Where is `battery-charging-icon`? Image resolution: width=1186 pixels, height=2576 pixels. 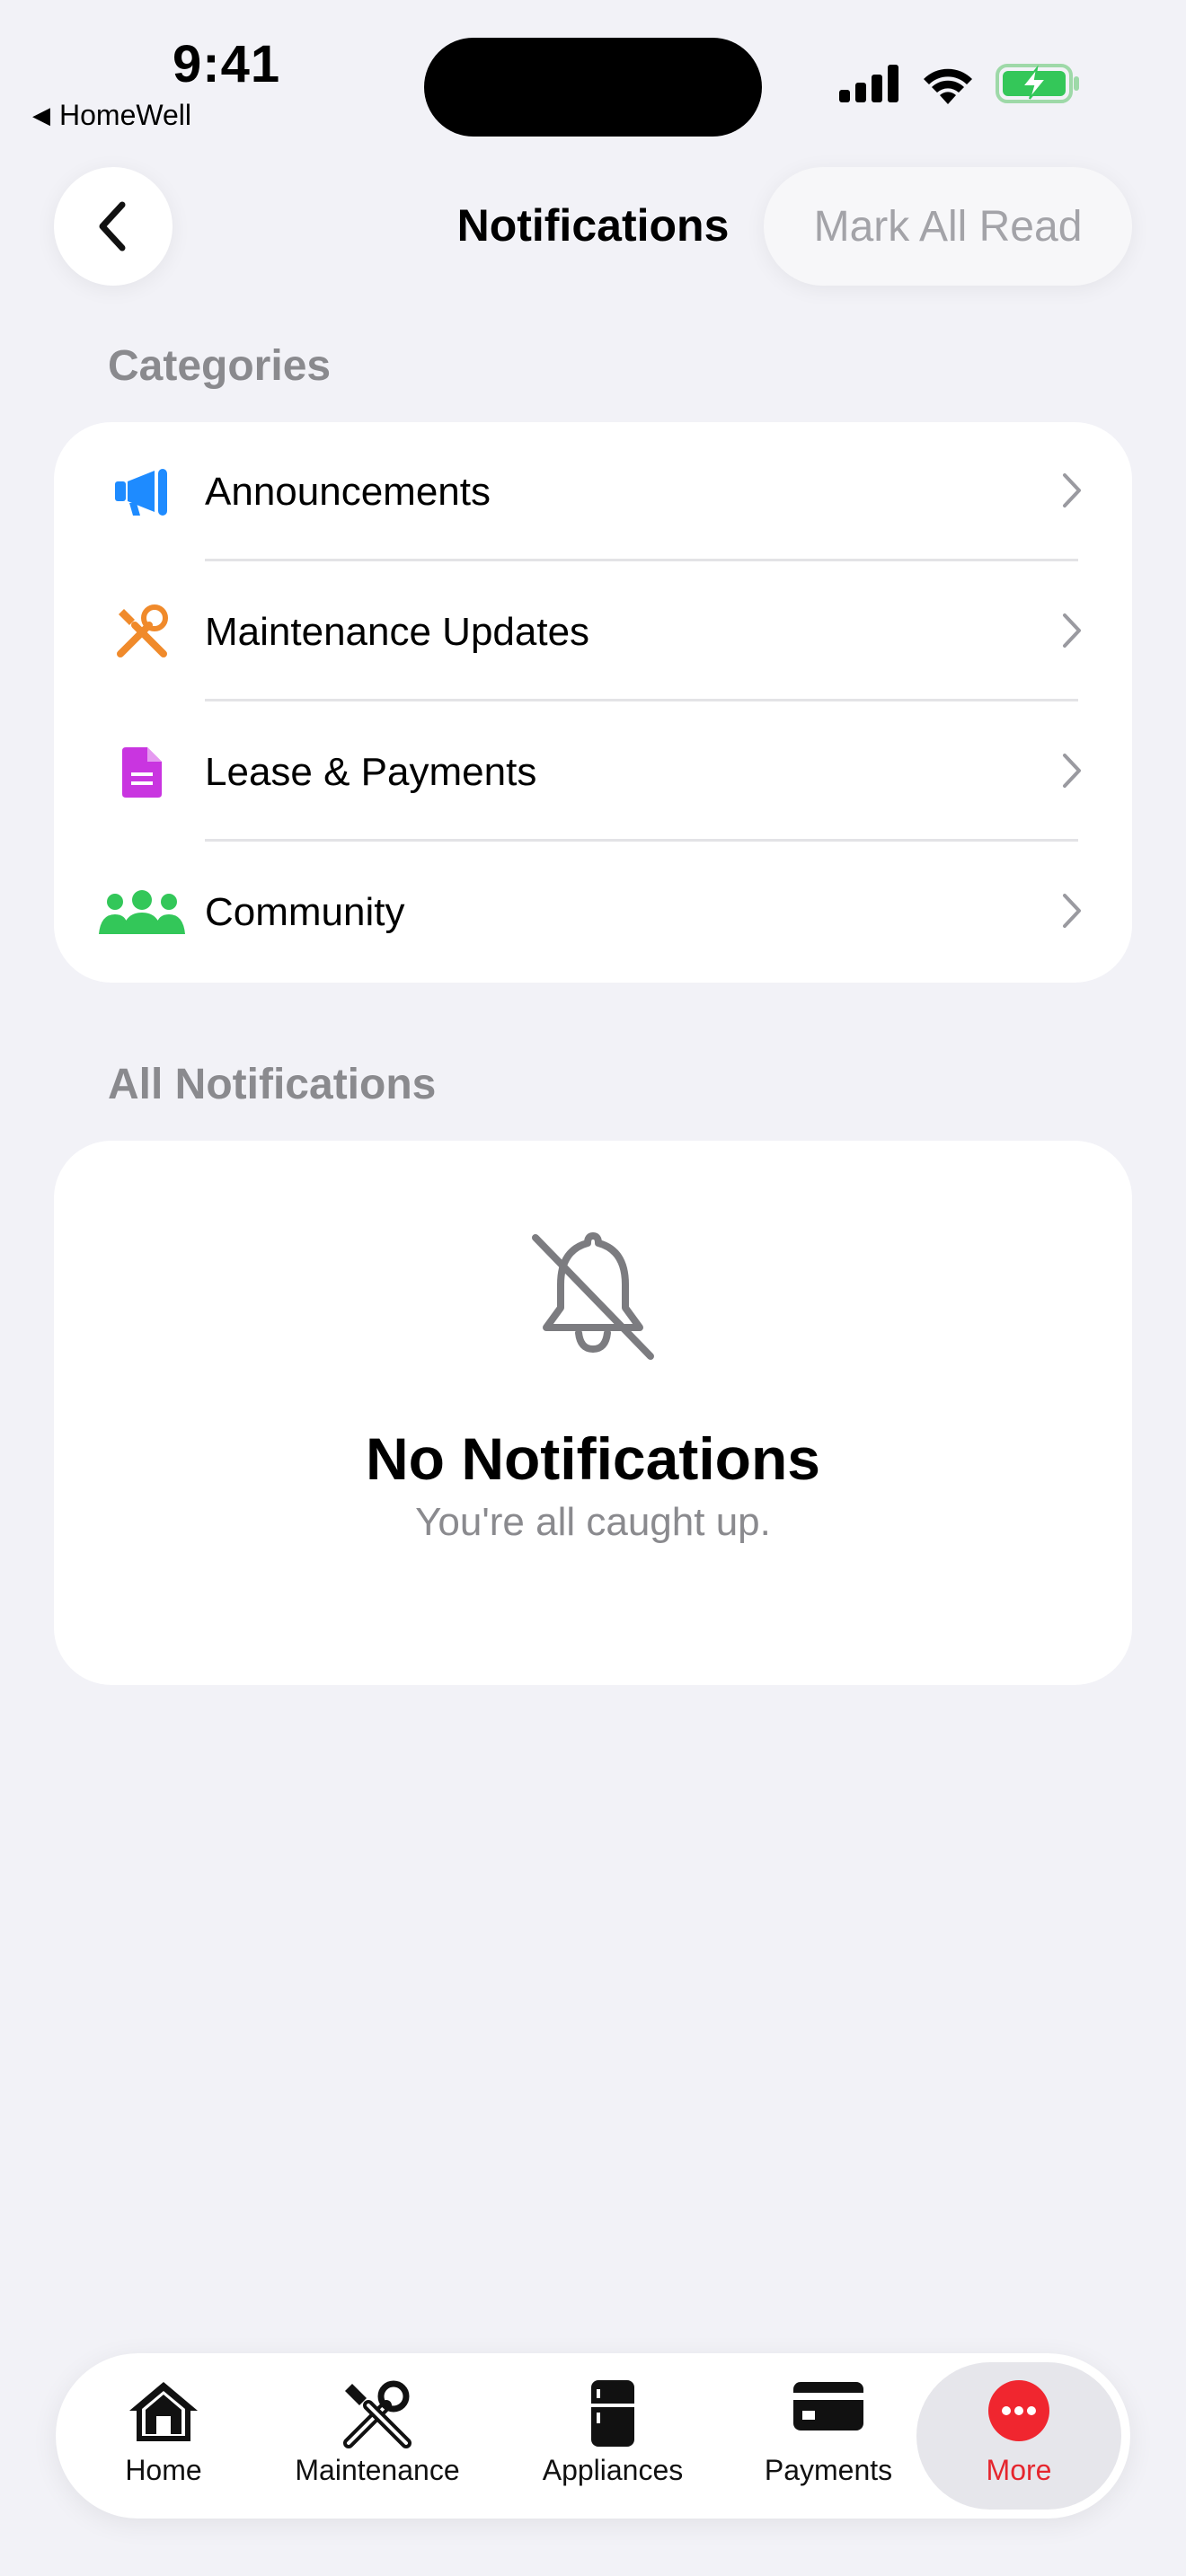 battery-charging-icon is located at coordinates (1037, 83).